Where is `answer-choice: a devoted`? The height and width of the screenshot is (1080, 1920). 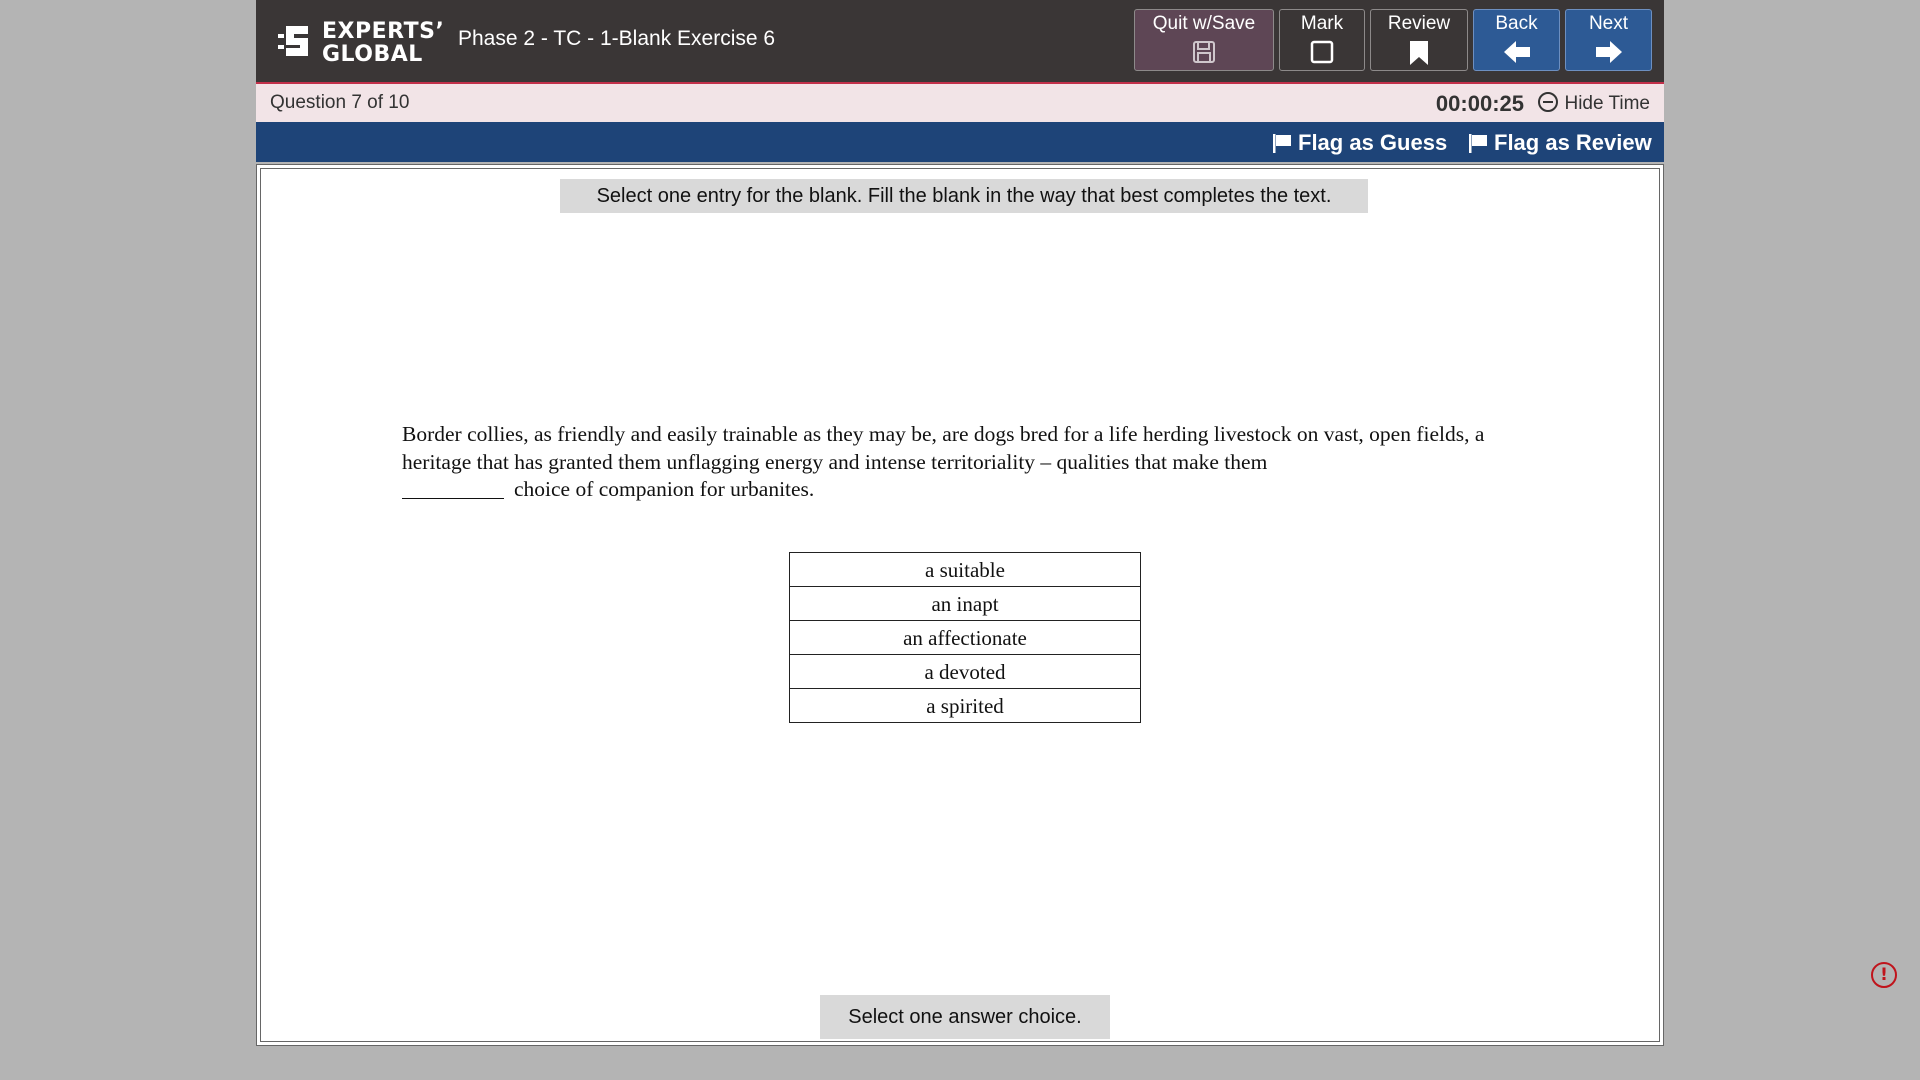
answer-choice: a devoted is located at coordinates (965, 672).